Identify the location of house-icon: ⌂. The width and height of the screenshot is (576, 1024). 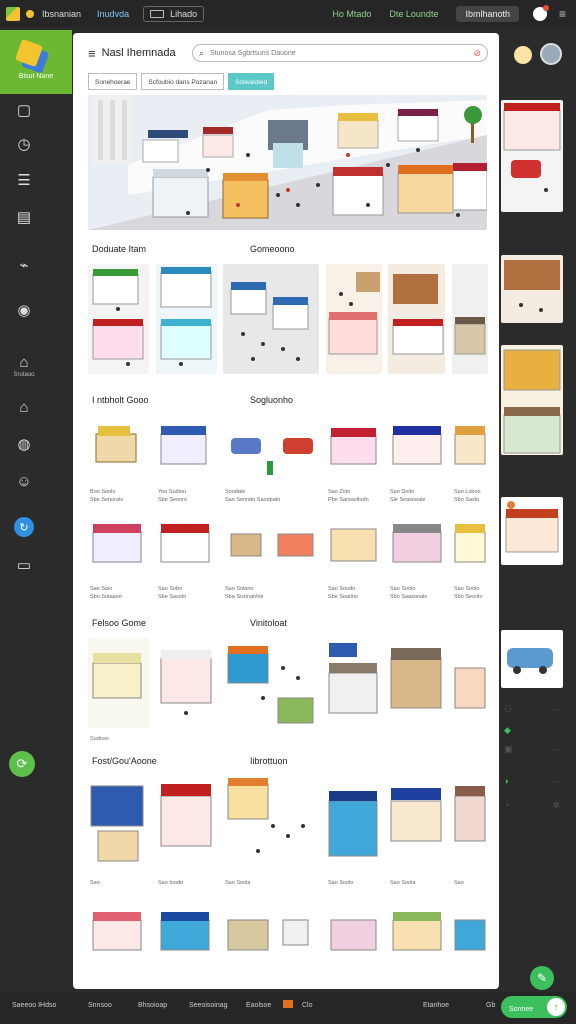
(24, 407).